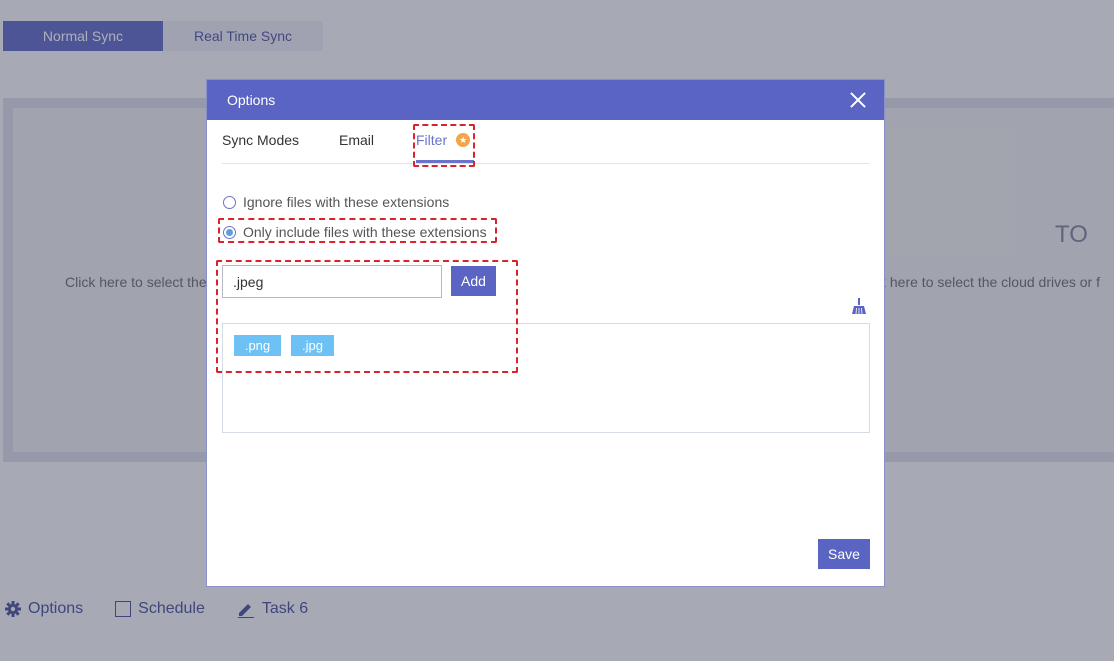  What do you see at coordinates (545, 100) in the screenshot?
I see `dialog-header: Options` at bounding box center [545, 100].